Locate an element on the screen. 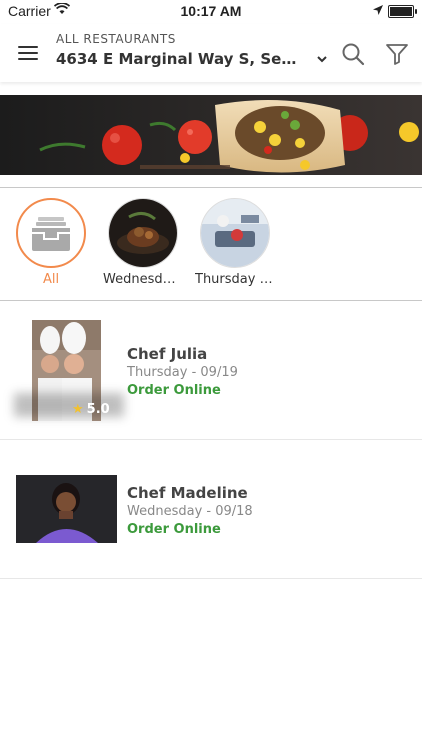  battery-icon is located at coordinates (402, 11).